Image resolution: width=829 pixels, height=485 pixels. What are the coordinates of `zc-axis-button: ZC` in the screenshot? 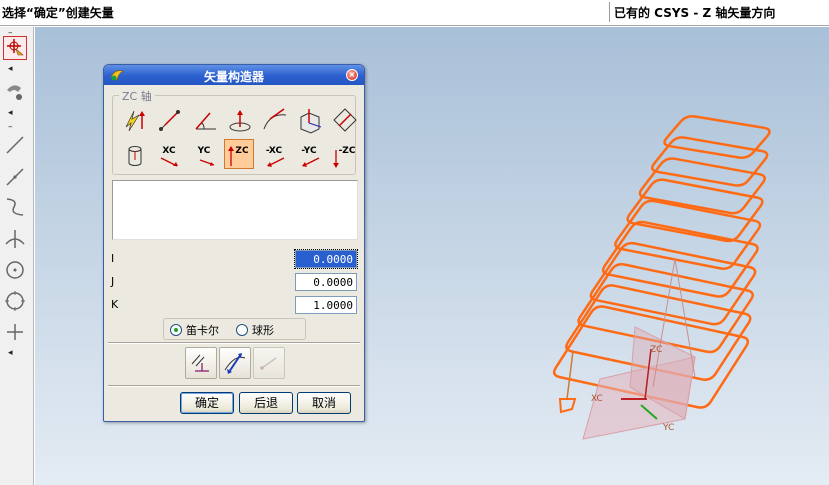 It's located at (239, 154).